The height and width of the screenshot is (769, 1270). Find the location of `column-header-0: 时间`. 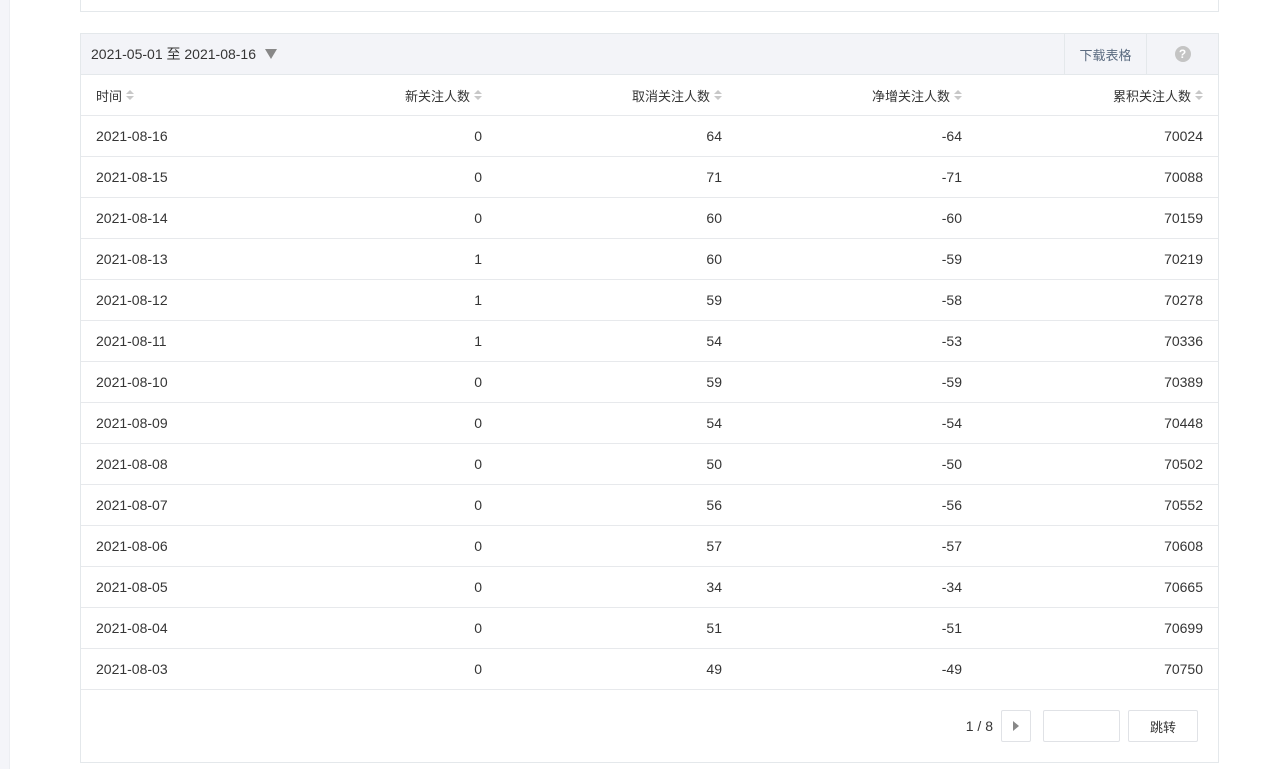

column-header-0: 时间 is located at coordinates (201, 95).